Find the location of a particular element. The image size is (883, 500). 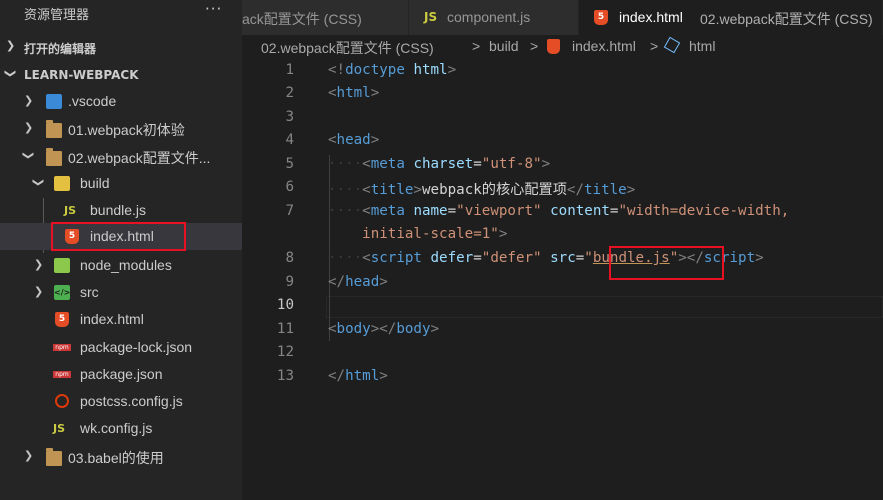

code-line-7-wrap: initial-scale=1"> is located at coordinates (435, 234).